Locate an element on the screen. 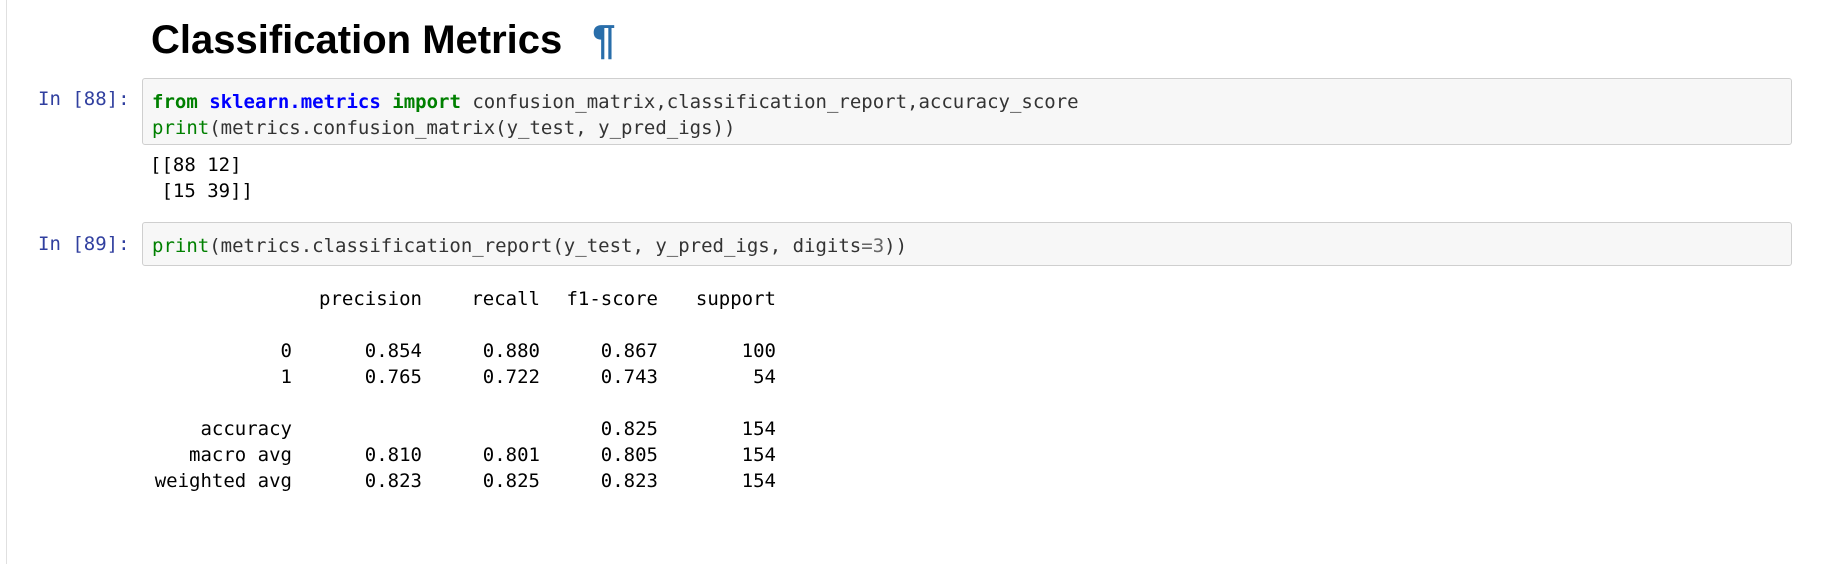  report-cell: f1-score is located at coordinates (612, 299).